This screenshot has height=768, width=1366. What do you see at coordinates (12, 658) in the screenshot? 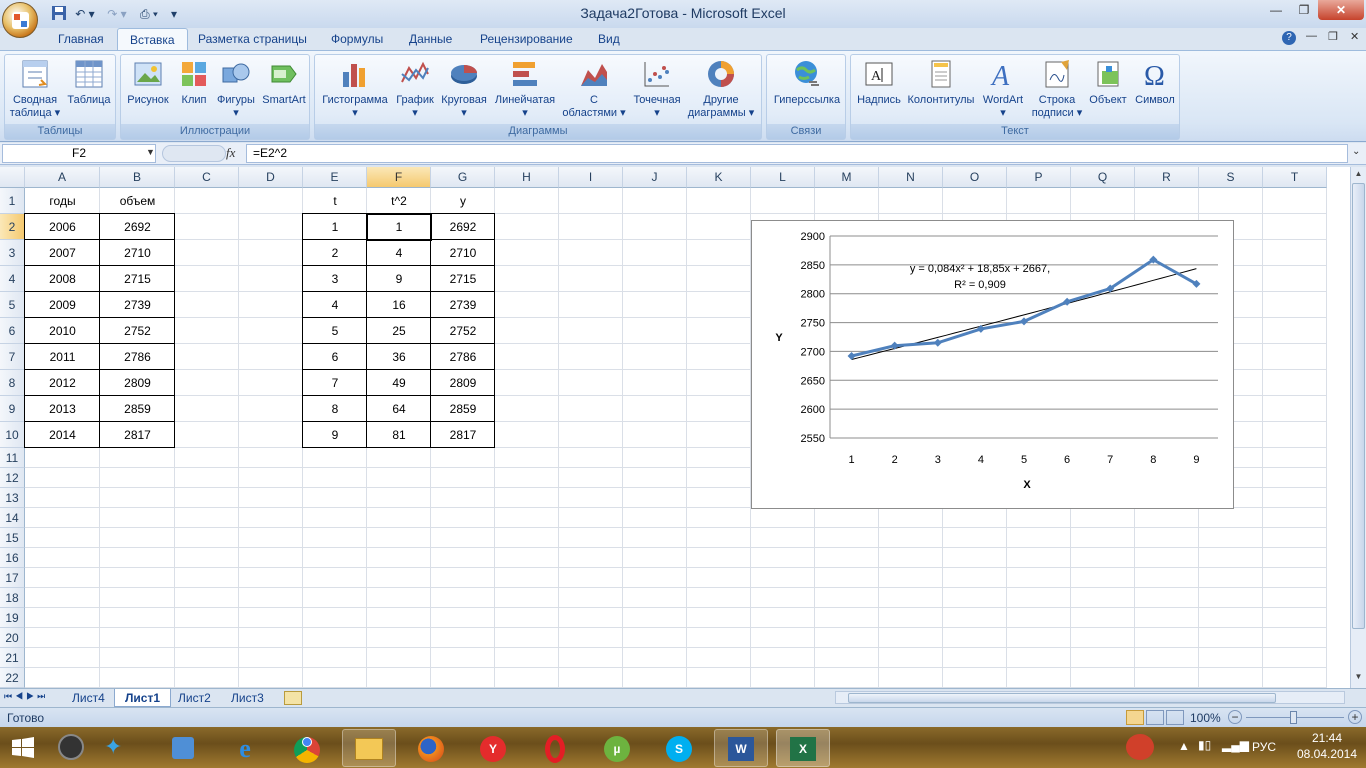
I see `row-header-21: 21` at bounding box center [12, 658].